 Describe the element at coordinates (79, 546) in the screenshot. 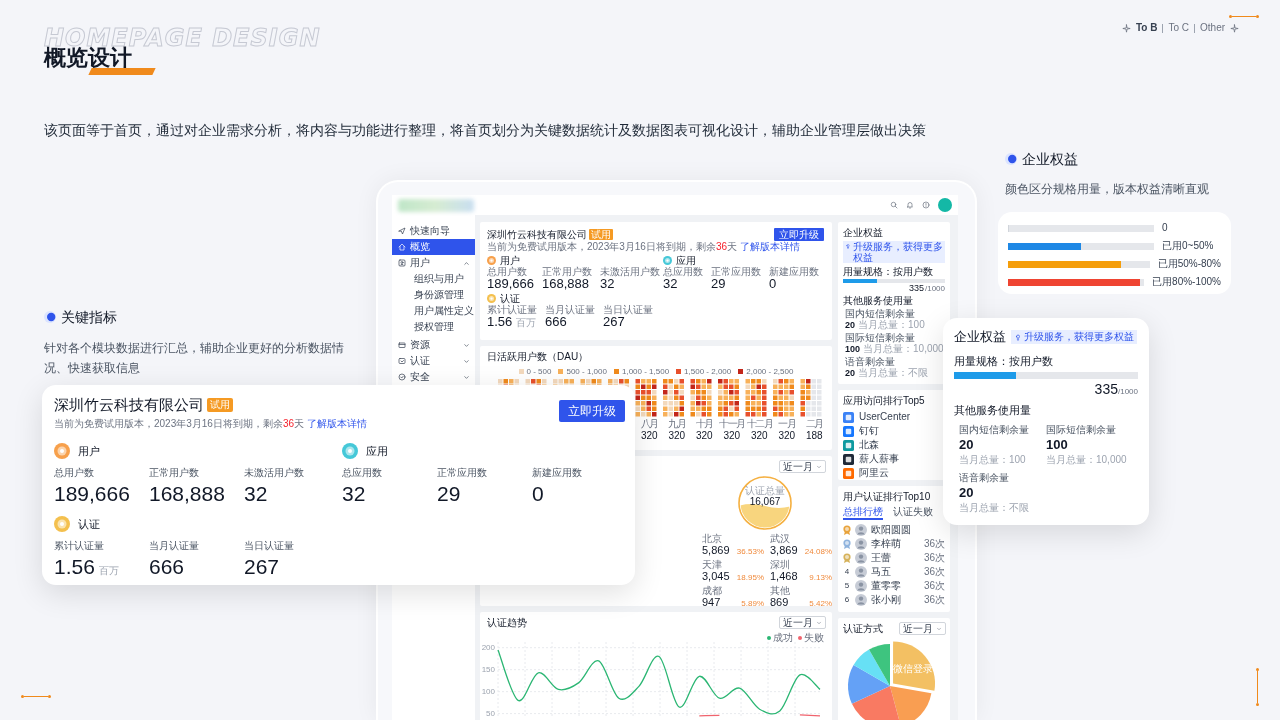

I see `stat-label: 累计认证量` at that location.